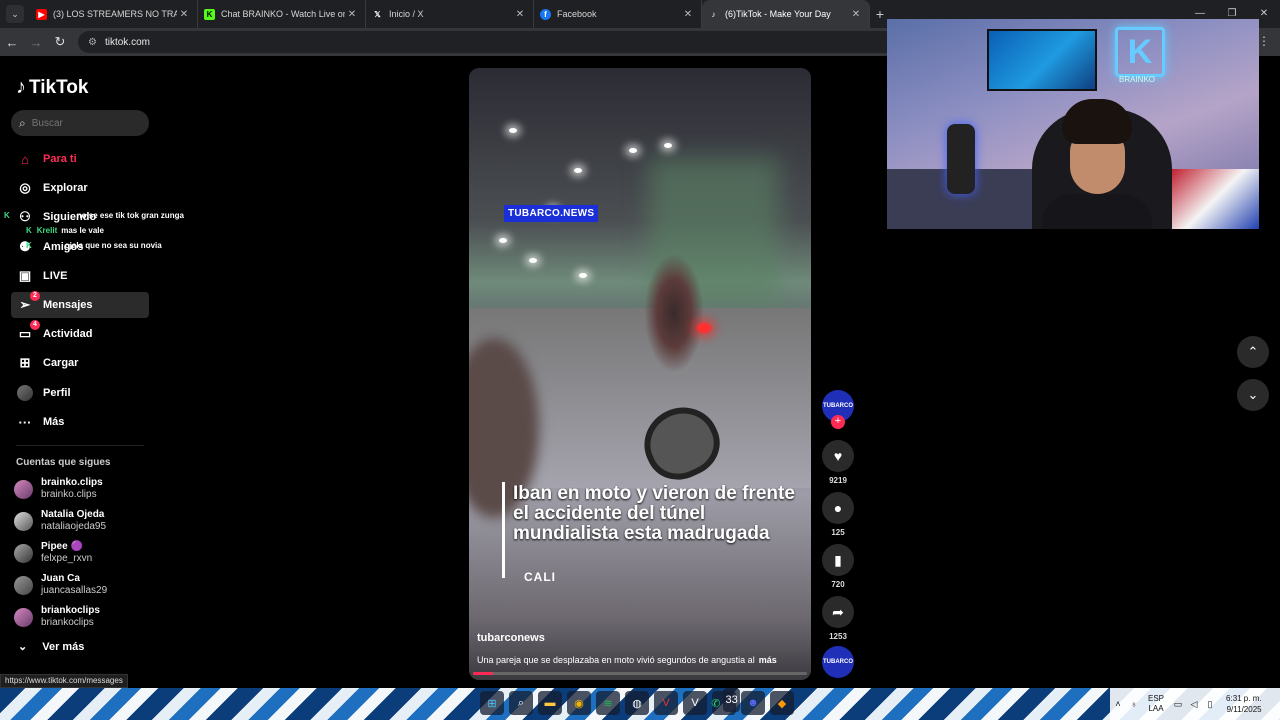  Describe the element at coordinates (70, 610) in the screenshot. I see `account-name: briankoclips` at that location.